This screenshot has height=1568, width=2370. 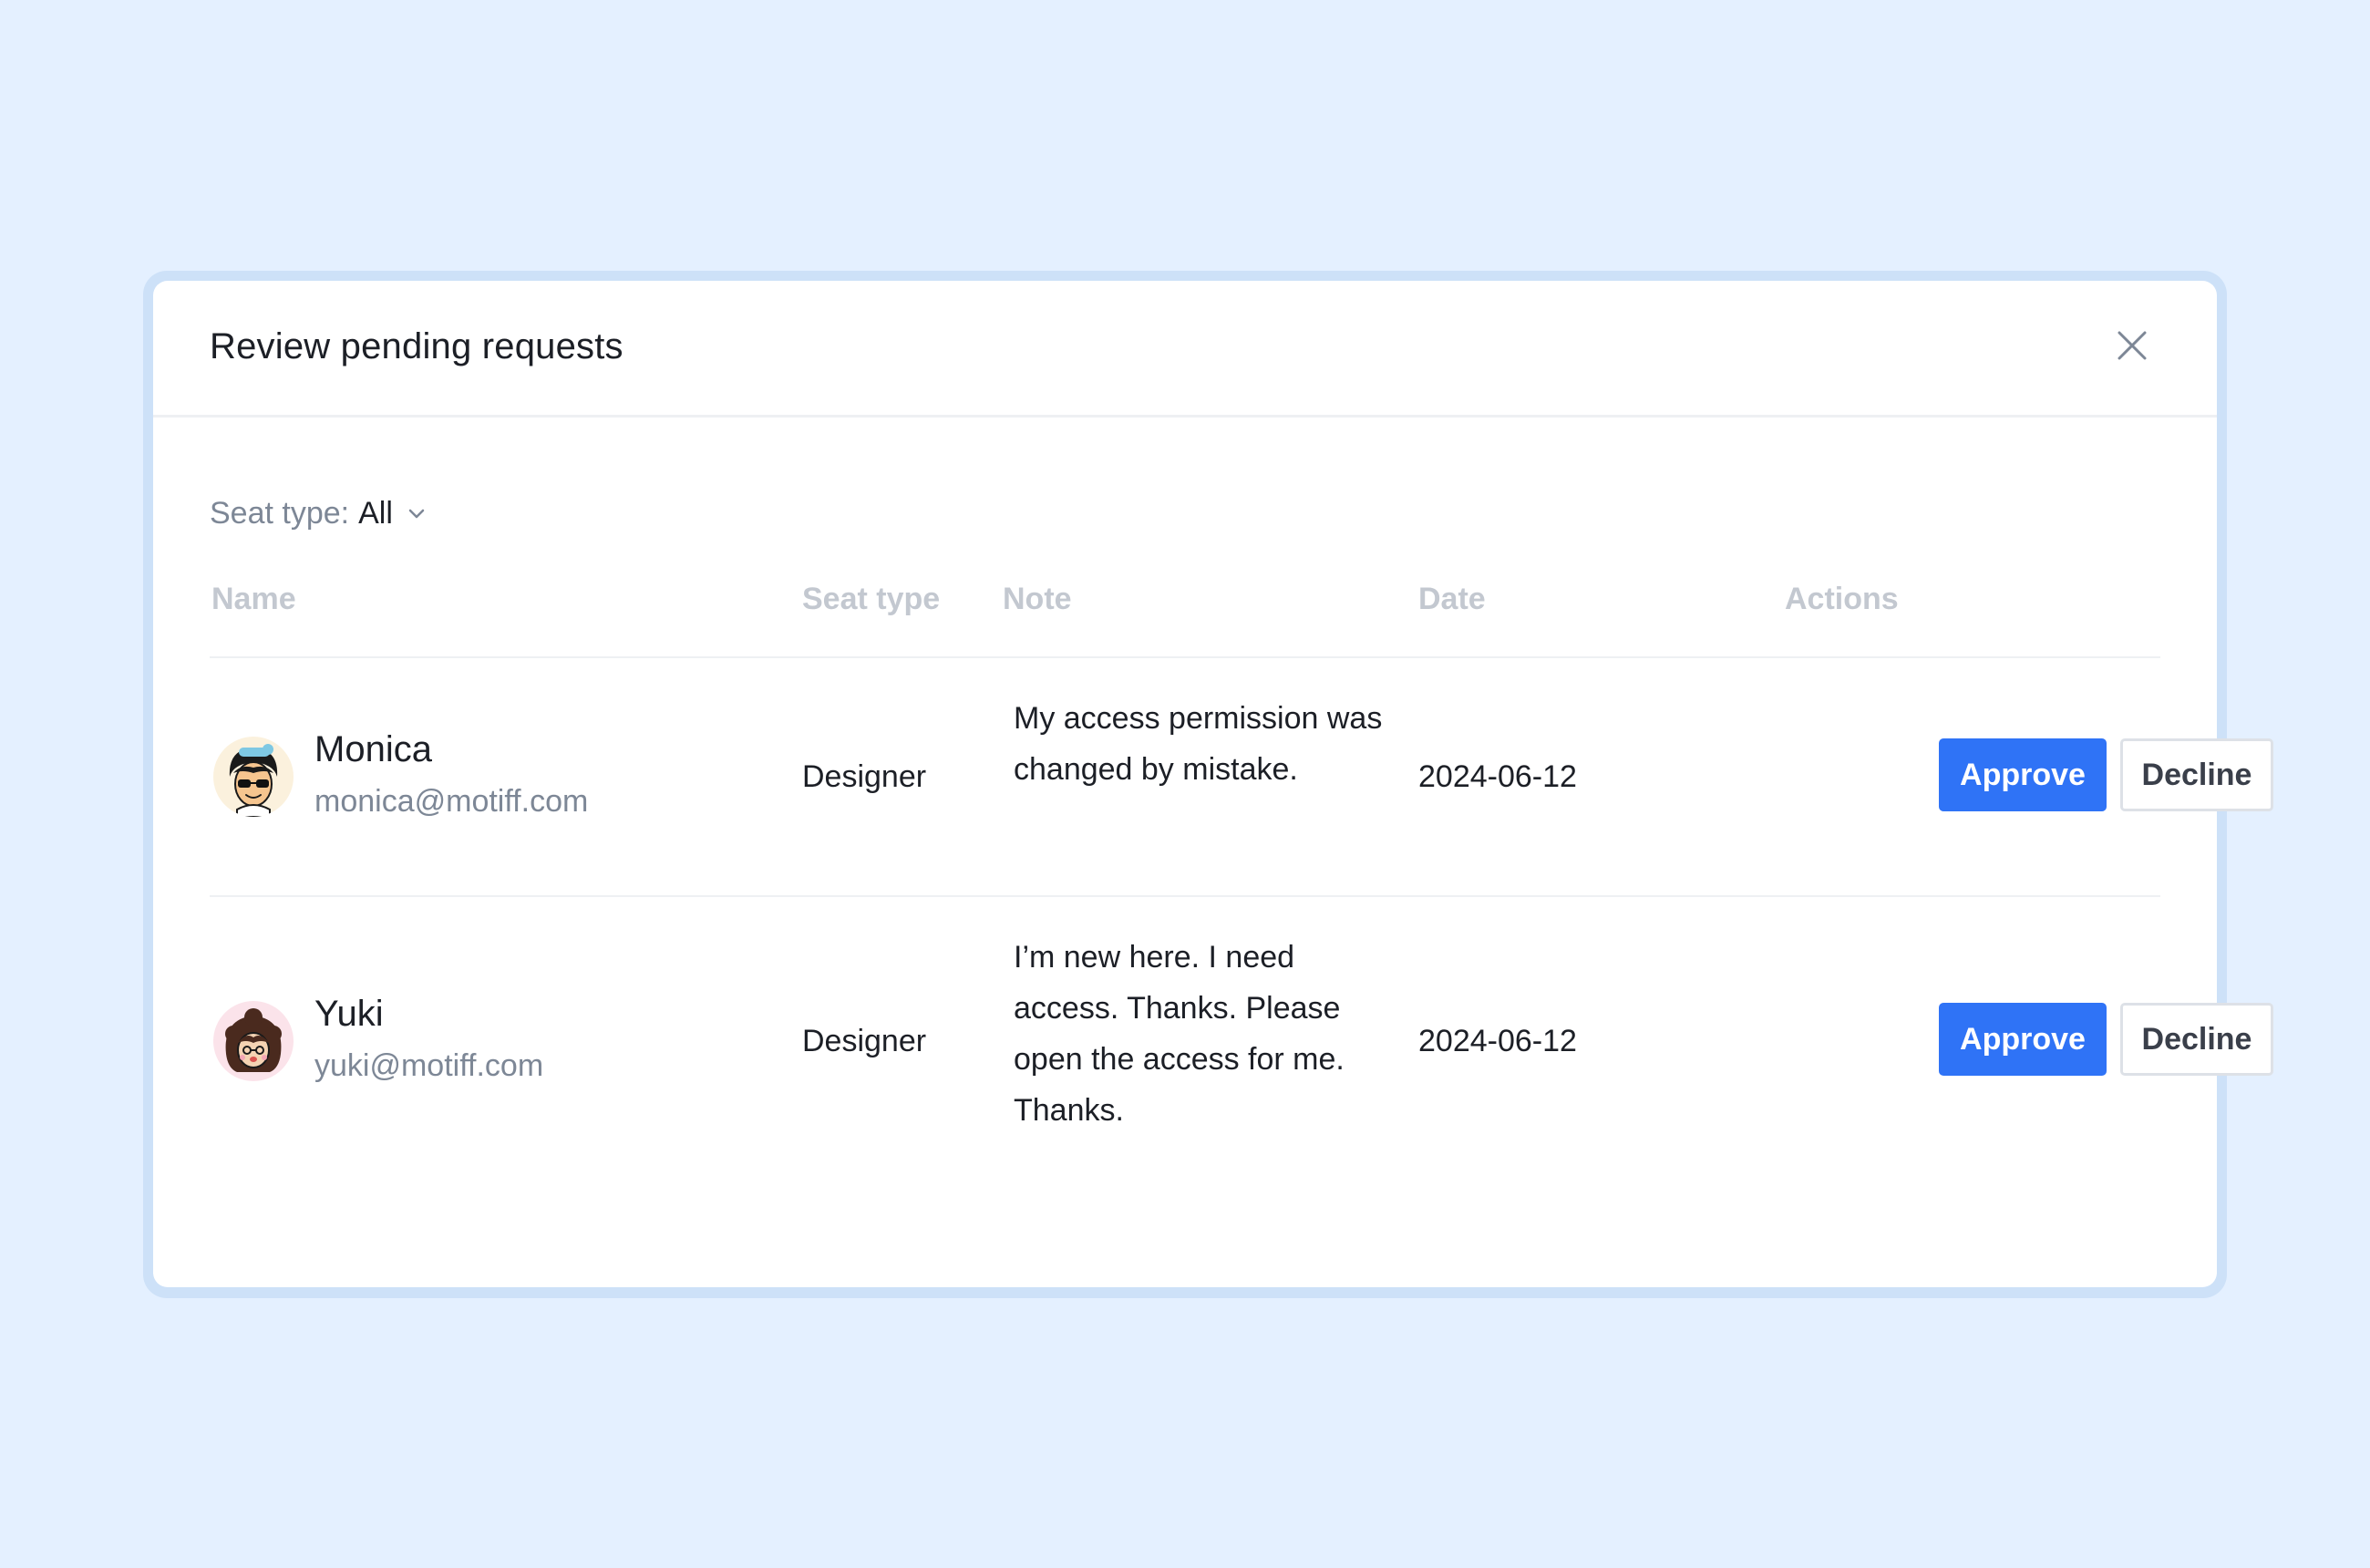 What do you see at coordinates (871, 599) in the screenshot?
I see `column-header-seat-type: Seat type` at bounding box center [871, 599].